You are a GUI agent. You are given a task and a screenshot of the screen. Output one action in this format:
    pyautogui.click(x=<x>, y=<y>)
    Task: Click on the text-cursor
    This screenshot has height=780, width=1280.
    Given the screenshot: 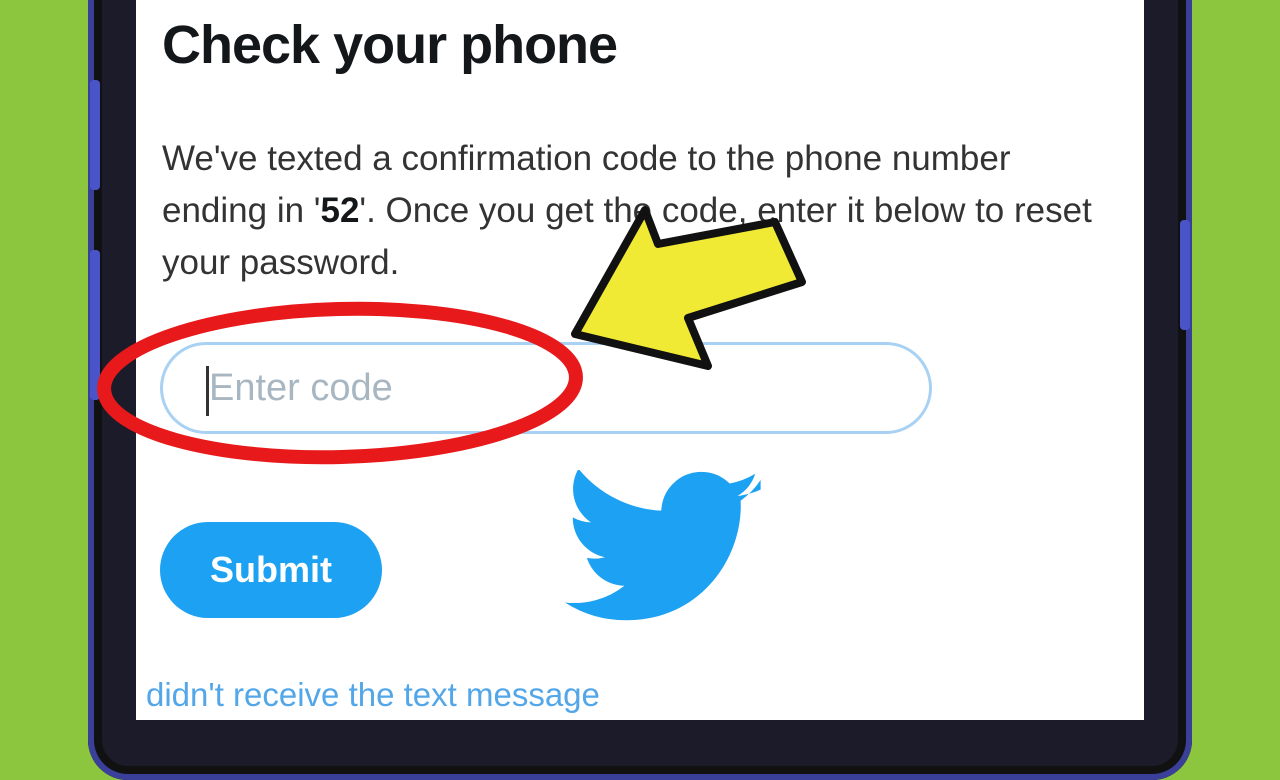 What is the action you would take?
    pyautogui.click(x=207, y=391)
    